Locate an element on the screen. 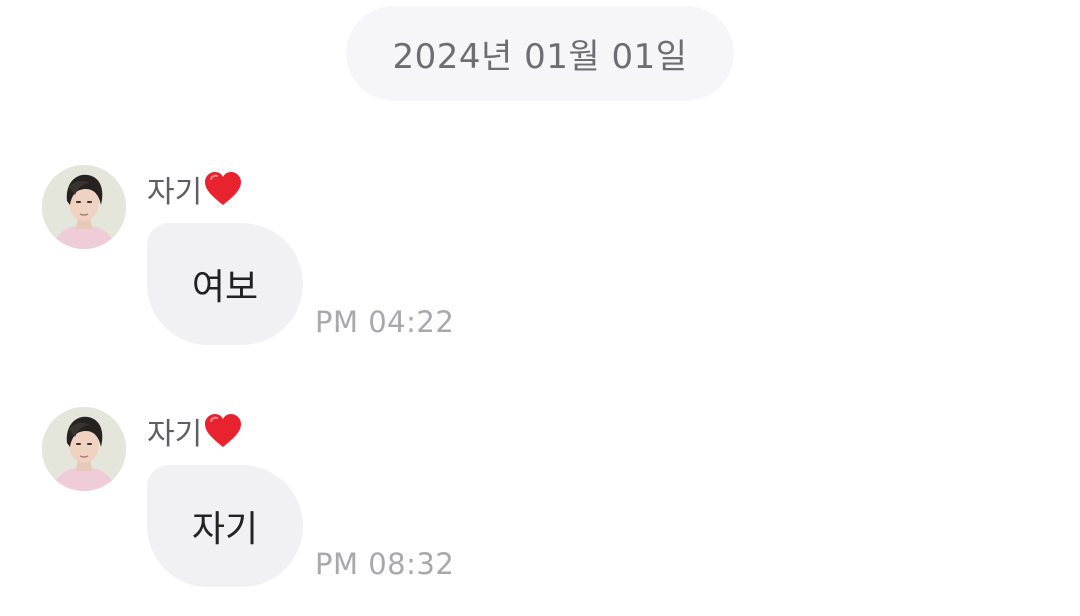 Image resolution: width=1080 pixels, height=616 pixels. message-timestamp: PM 04:22 is located at coordinates (385, 322).